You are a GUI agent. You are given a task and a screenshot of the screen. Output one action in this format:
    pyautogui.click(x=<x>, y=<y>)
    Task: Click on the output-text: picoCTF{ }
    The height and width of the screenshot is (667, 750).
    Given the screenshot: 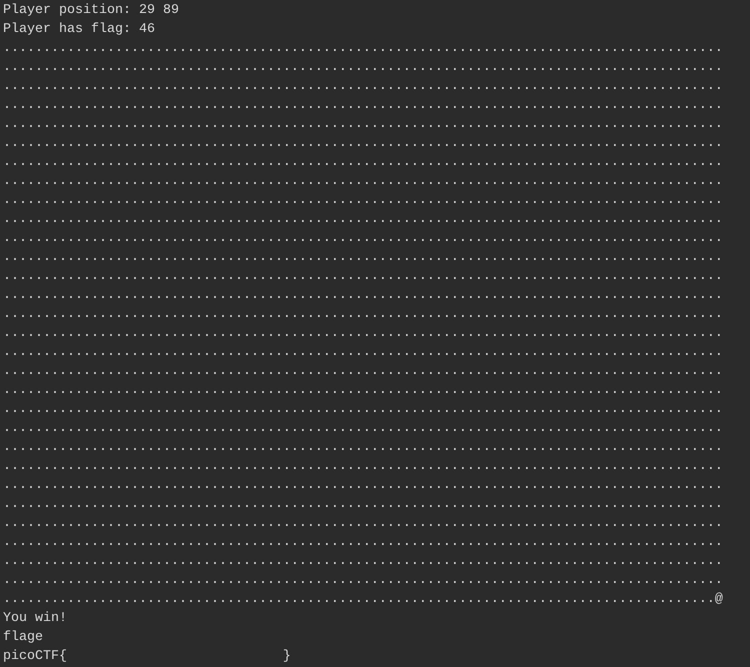 What is the action you would take?
    pyautogui.click(x=147, y=656)
    